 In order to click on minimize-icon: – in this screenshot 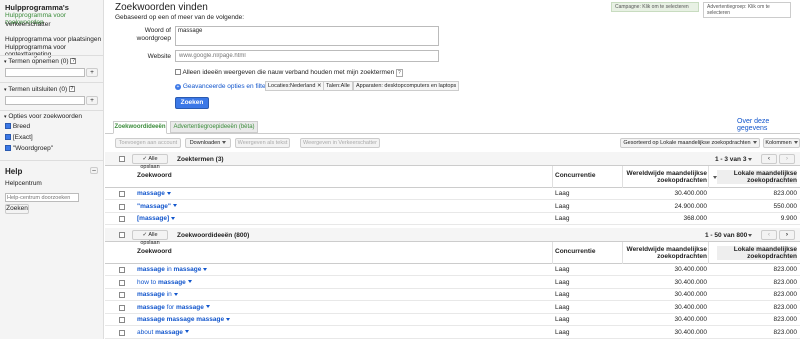, I will do `click(94, 170)`.